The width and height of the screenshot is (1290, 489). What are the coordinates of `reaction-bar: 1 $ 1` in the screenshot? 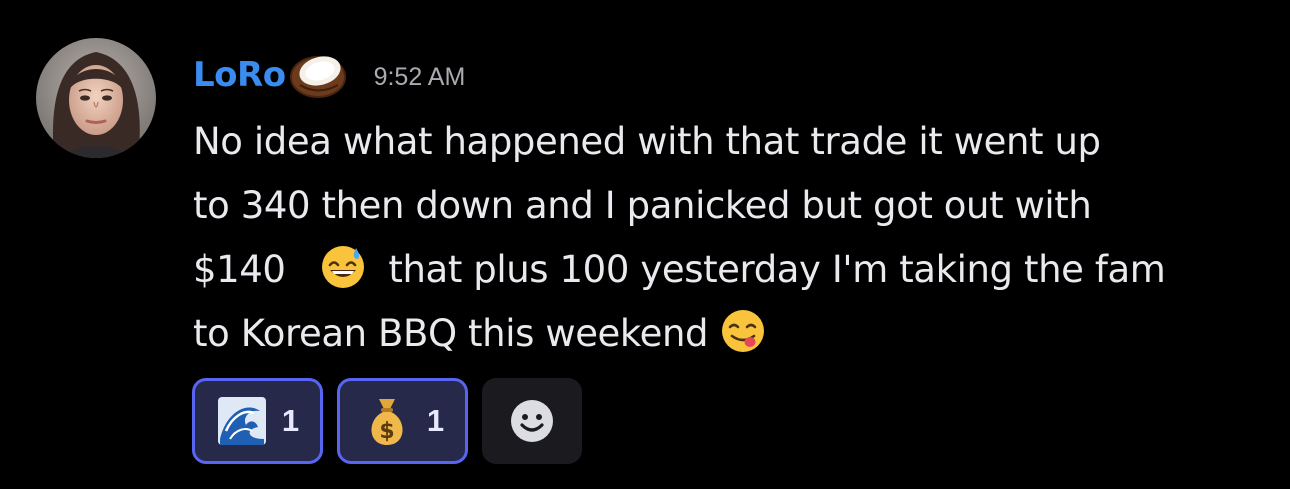 It's located at (387, 421).